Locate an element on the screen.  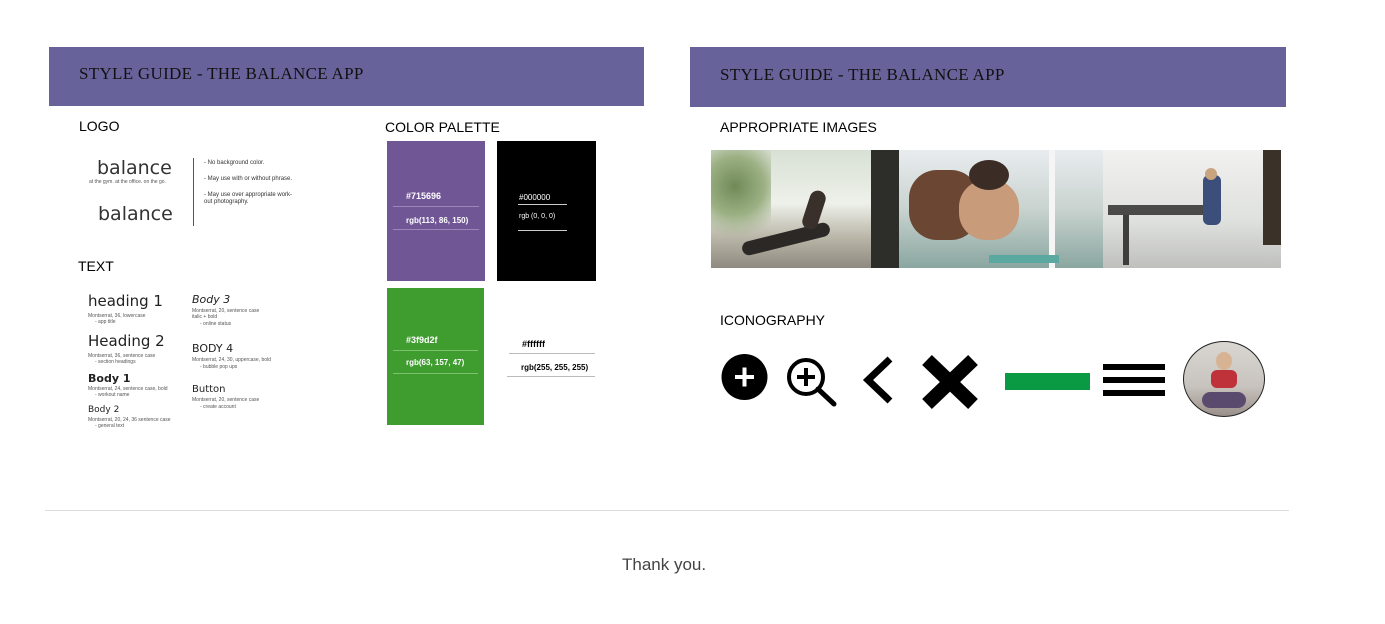
logo-note-3: - May use over appropriate work- is located at coordinates (248, 195).